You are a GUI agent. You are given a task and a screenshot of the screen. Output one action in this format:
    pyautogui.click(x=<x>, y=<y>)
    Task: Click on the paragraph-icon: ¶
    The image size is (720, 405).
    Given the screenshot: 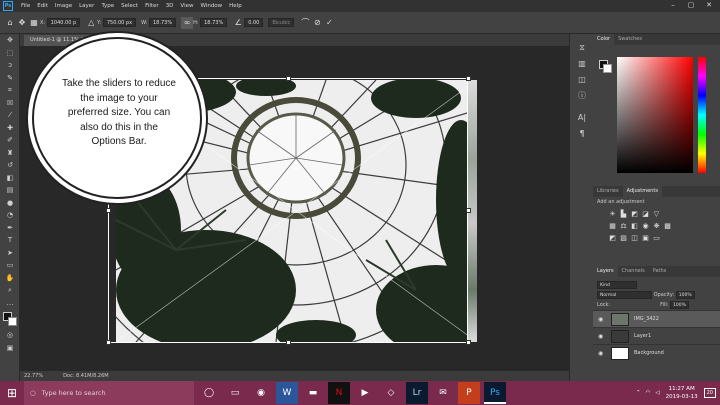 What is the action you would take?
    pyautogui.click(x=582, y=134)
    